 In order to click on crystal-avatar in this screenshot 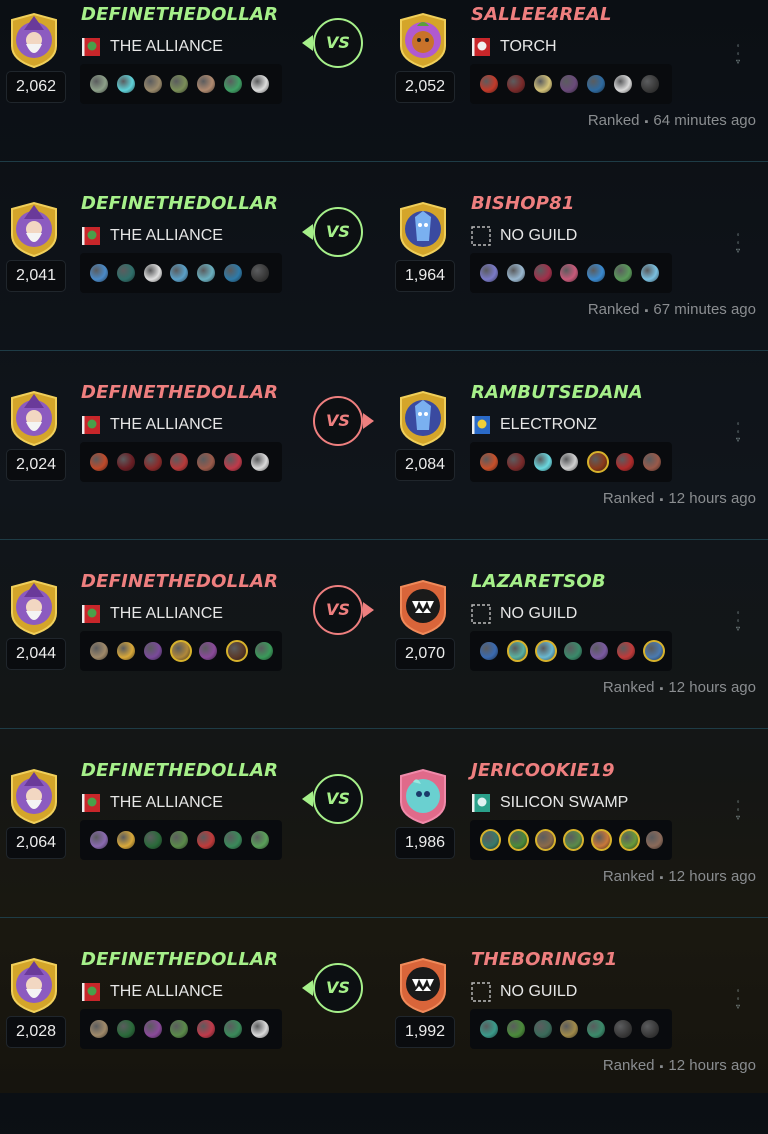, I will do `click(423, 418)`.